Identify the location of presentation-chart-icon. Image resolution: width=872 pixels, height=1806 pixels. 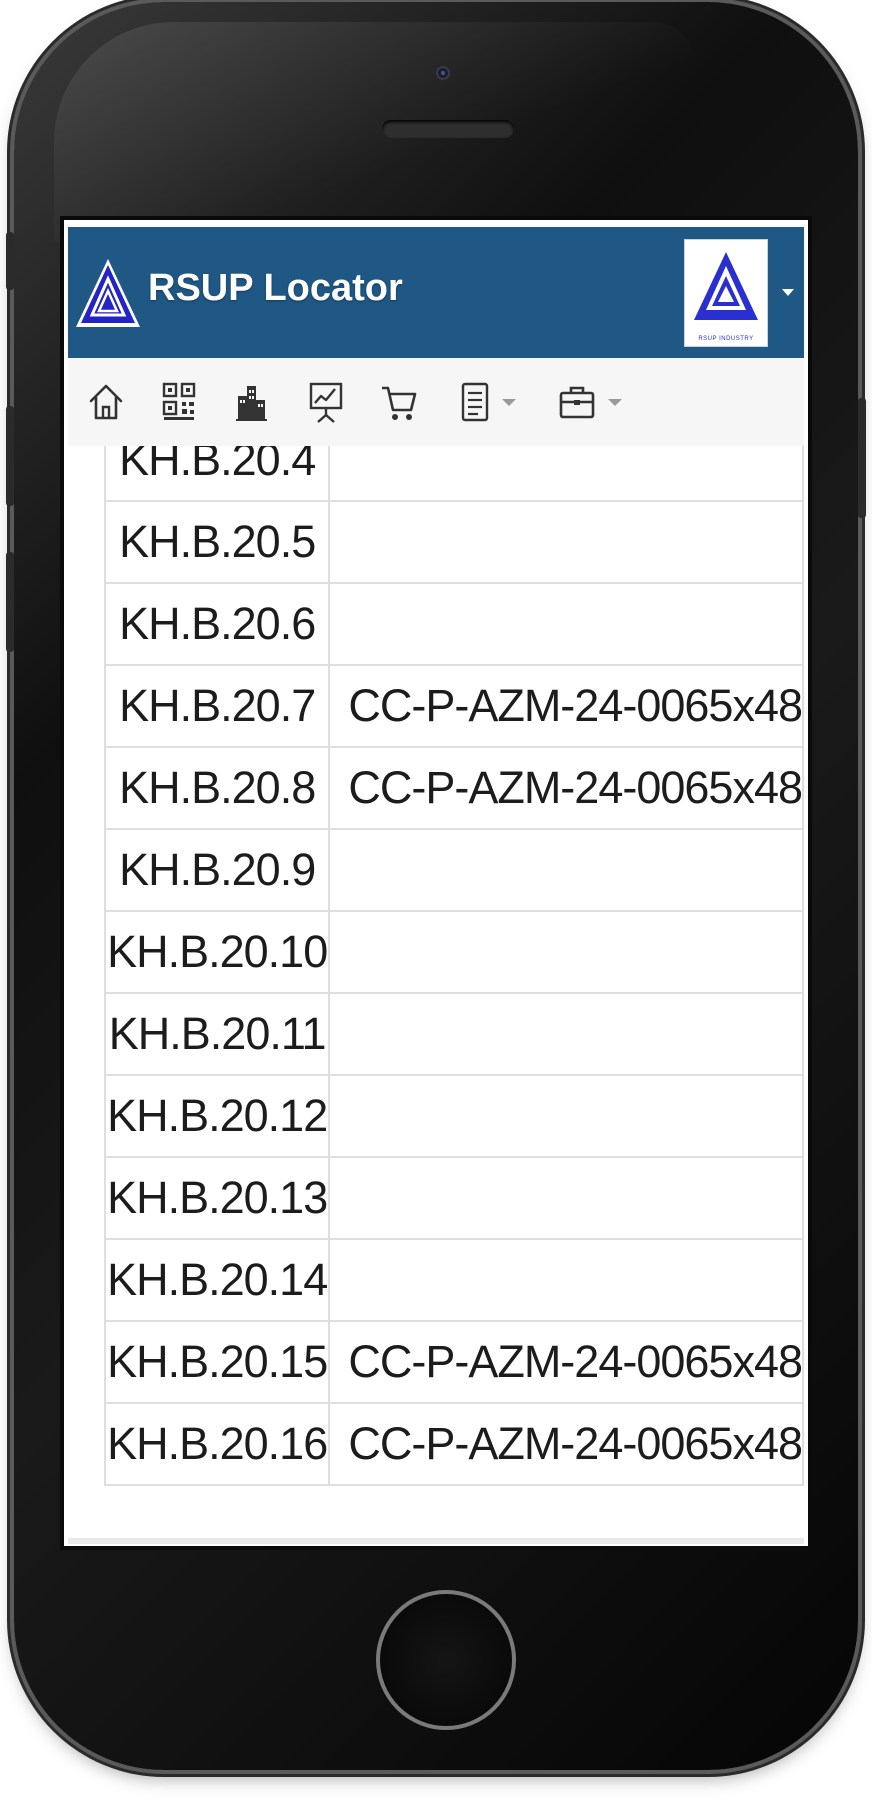
(326, 402).